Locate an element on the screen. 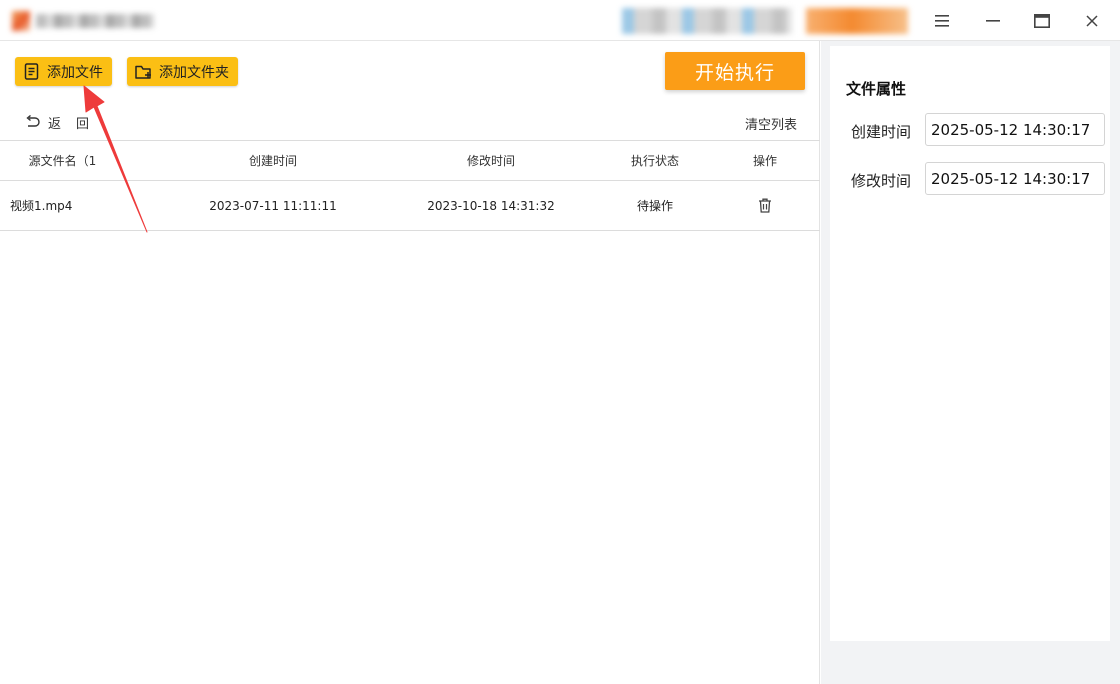 This screenshot has height=684, width=1120. back-label-1: 返 is located at coordinates (55, 124).